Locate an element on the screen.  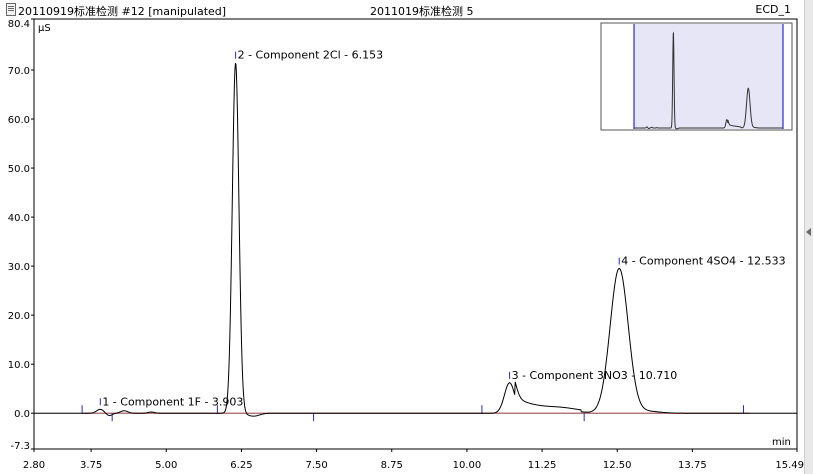
overview-inset is located at coordinates (696, 76).